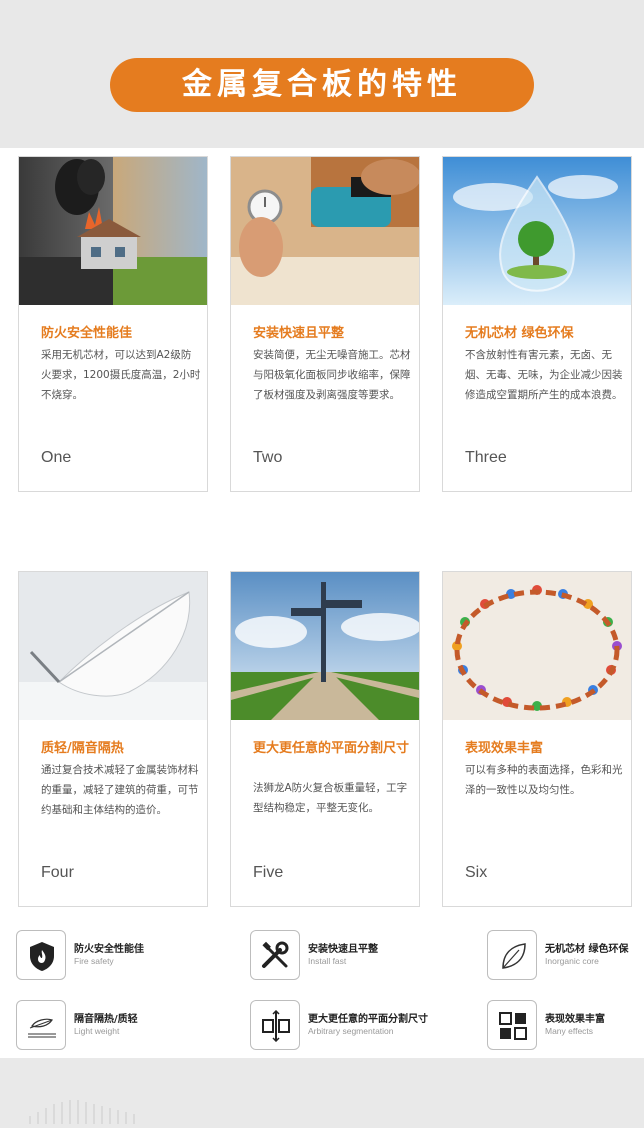 The height and width of the screenshot is (1128, 644). I want to click on card-description: 采用无机芯材，可以达到A2级防火要求，1200摄氏度高温，2小时不烧穿。, so click(121, 375).